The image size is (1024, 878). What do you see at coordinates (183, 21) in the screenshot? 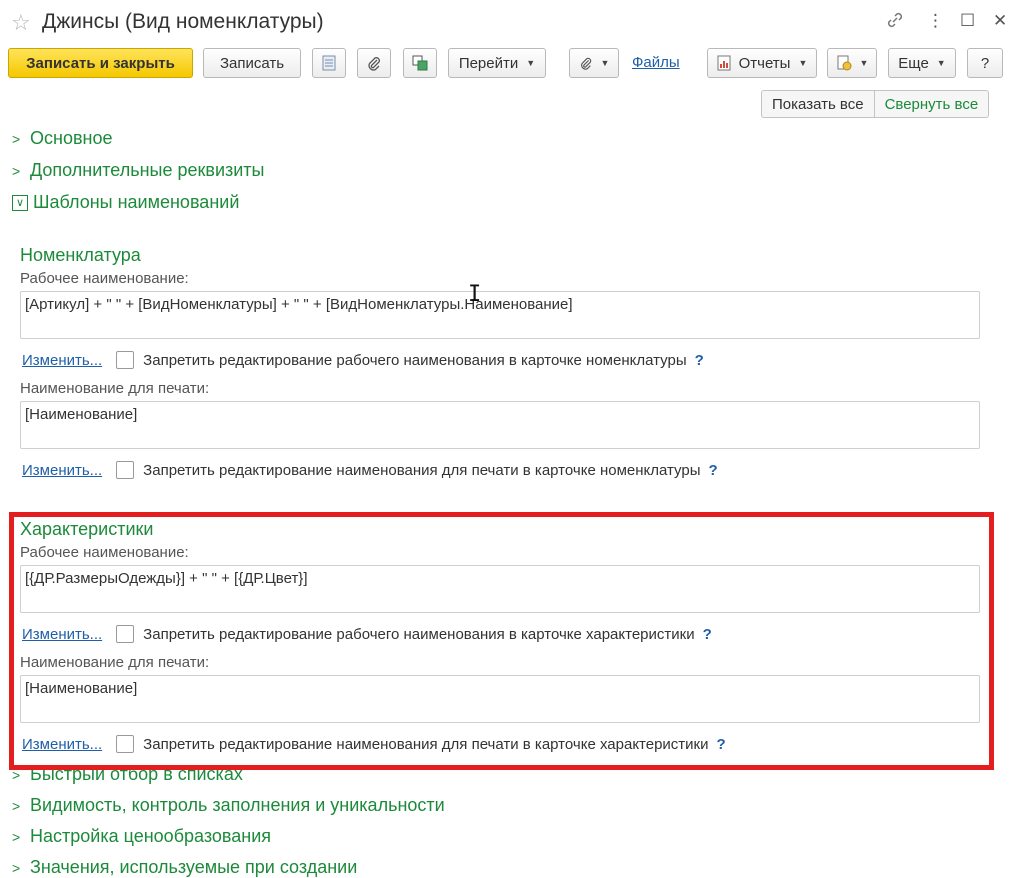
I see `window-title: Джинсы (Вид номенклатуры)` at bounding box center [183, 21].